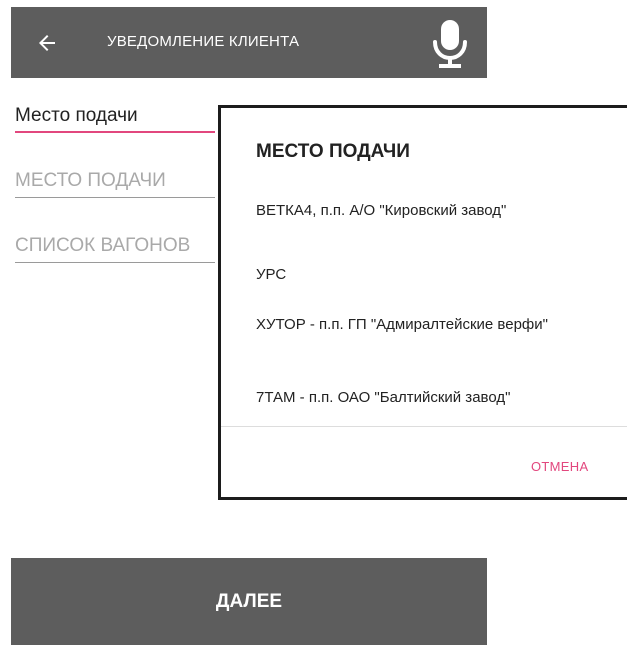  I want to click on back-button, so click(47, 43).